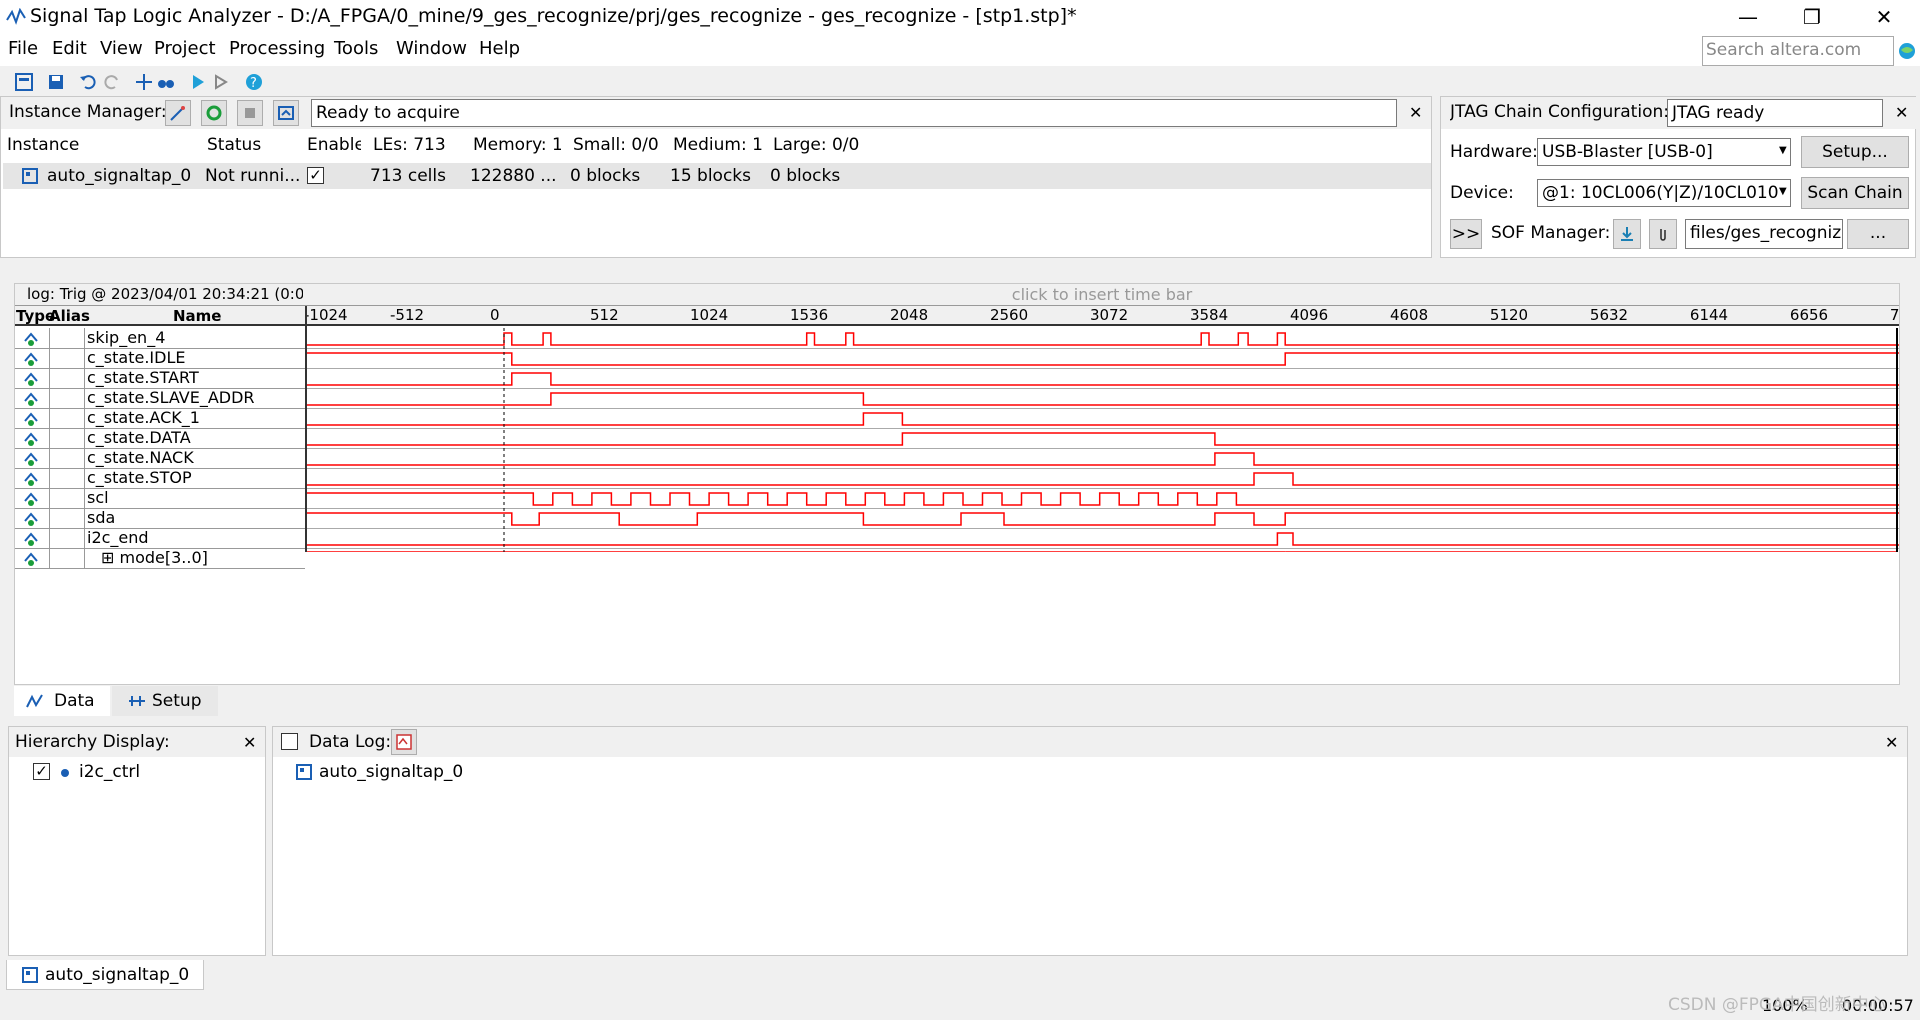  Describe the element at coordinates (185, 48) in the screenshot. I see `menu-project: Project` at that location.